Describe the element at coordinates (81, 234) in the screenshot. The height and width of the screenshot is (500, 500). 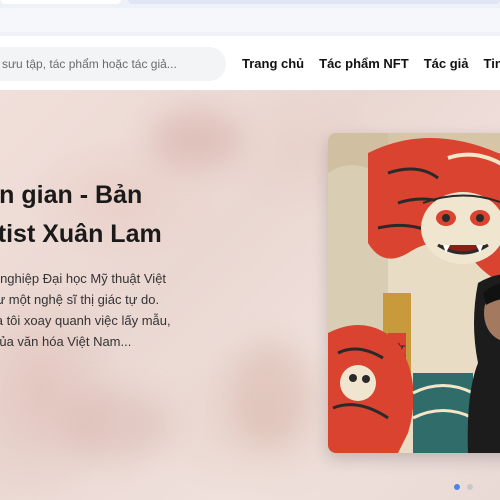
I see `hero-title-line: Artist Xuân Lam` at that location.